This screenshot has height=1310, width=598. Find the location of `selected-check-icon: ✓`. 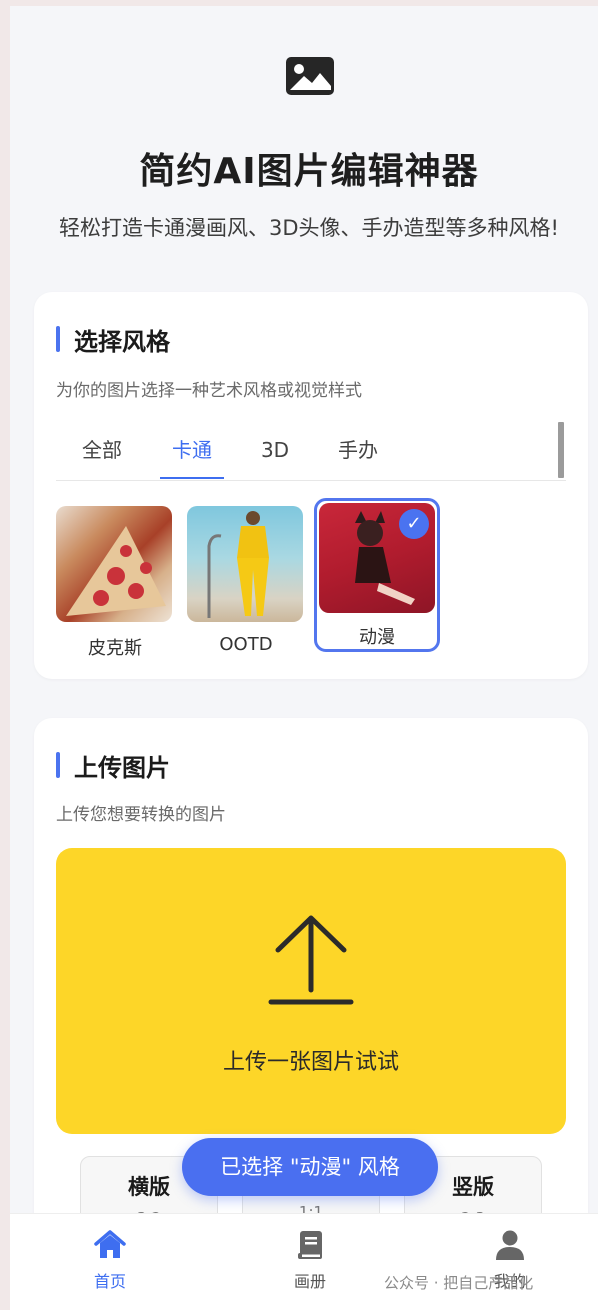

selected-check-icon: ✓ is located at coordinates (414, 524).